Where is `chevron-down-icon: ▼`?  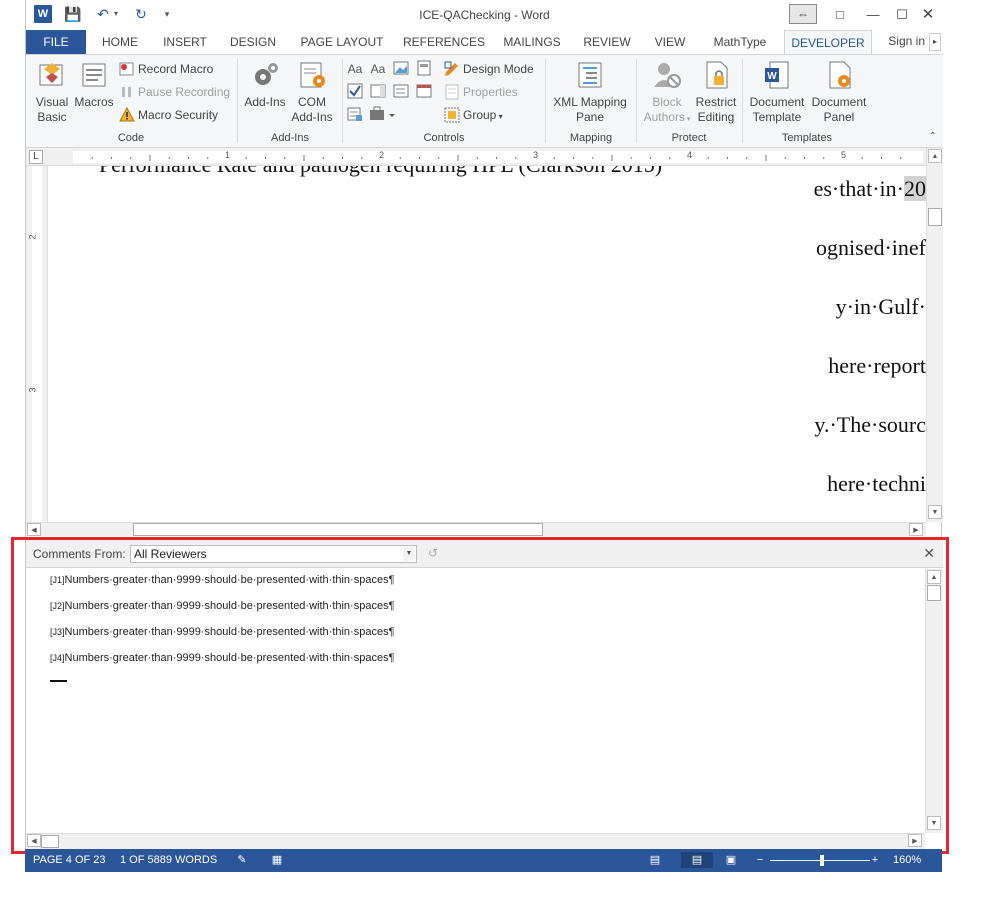 chevron-down-icon: ▼ is located at coordinates (409, 554).